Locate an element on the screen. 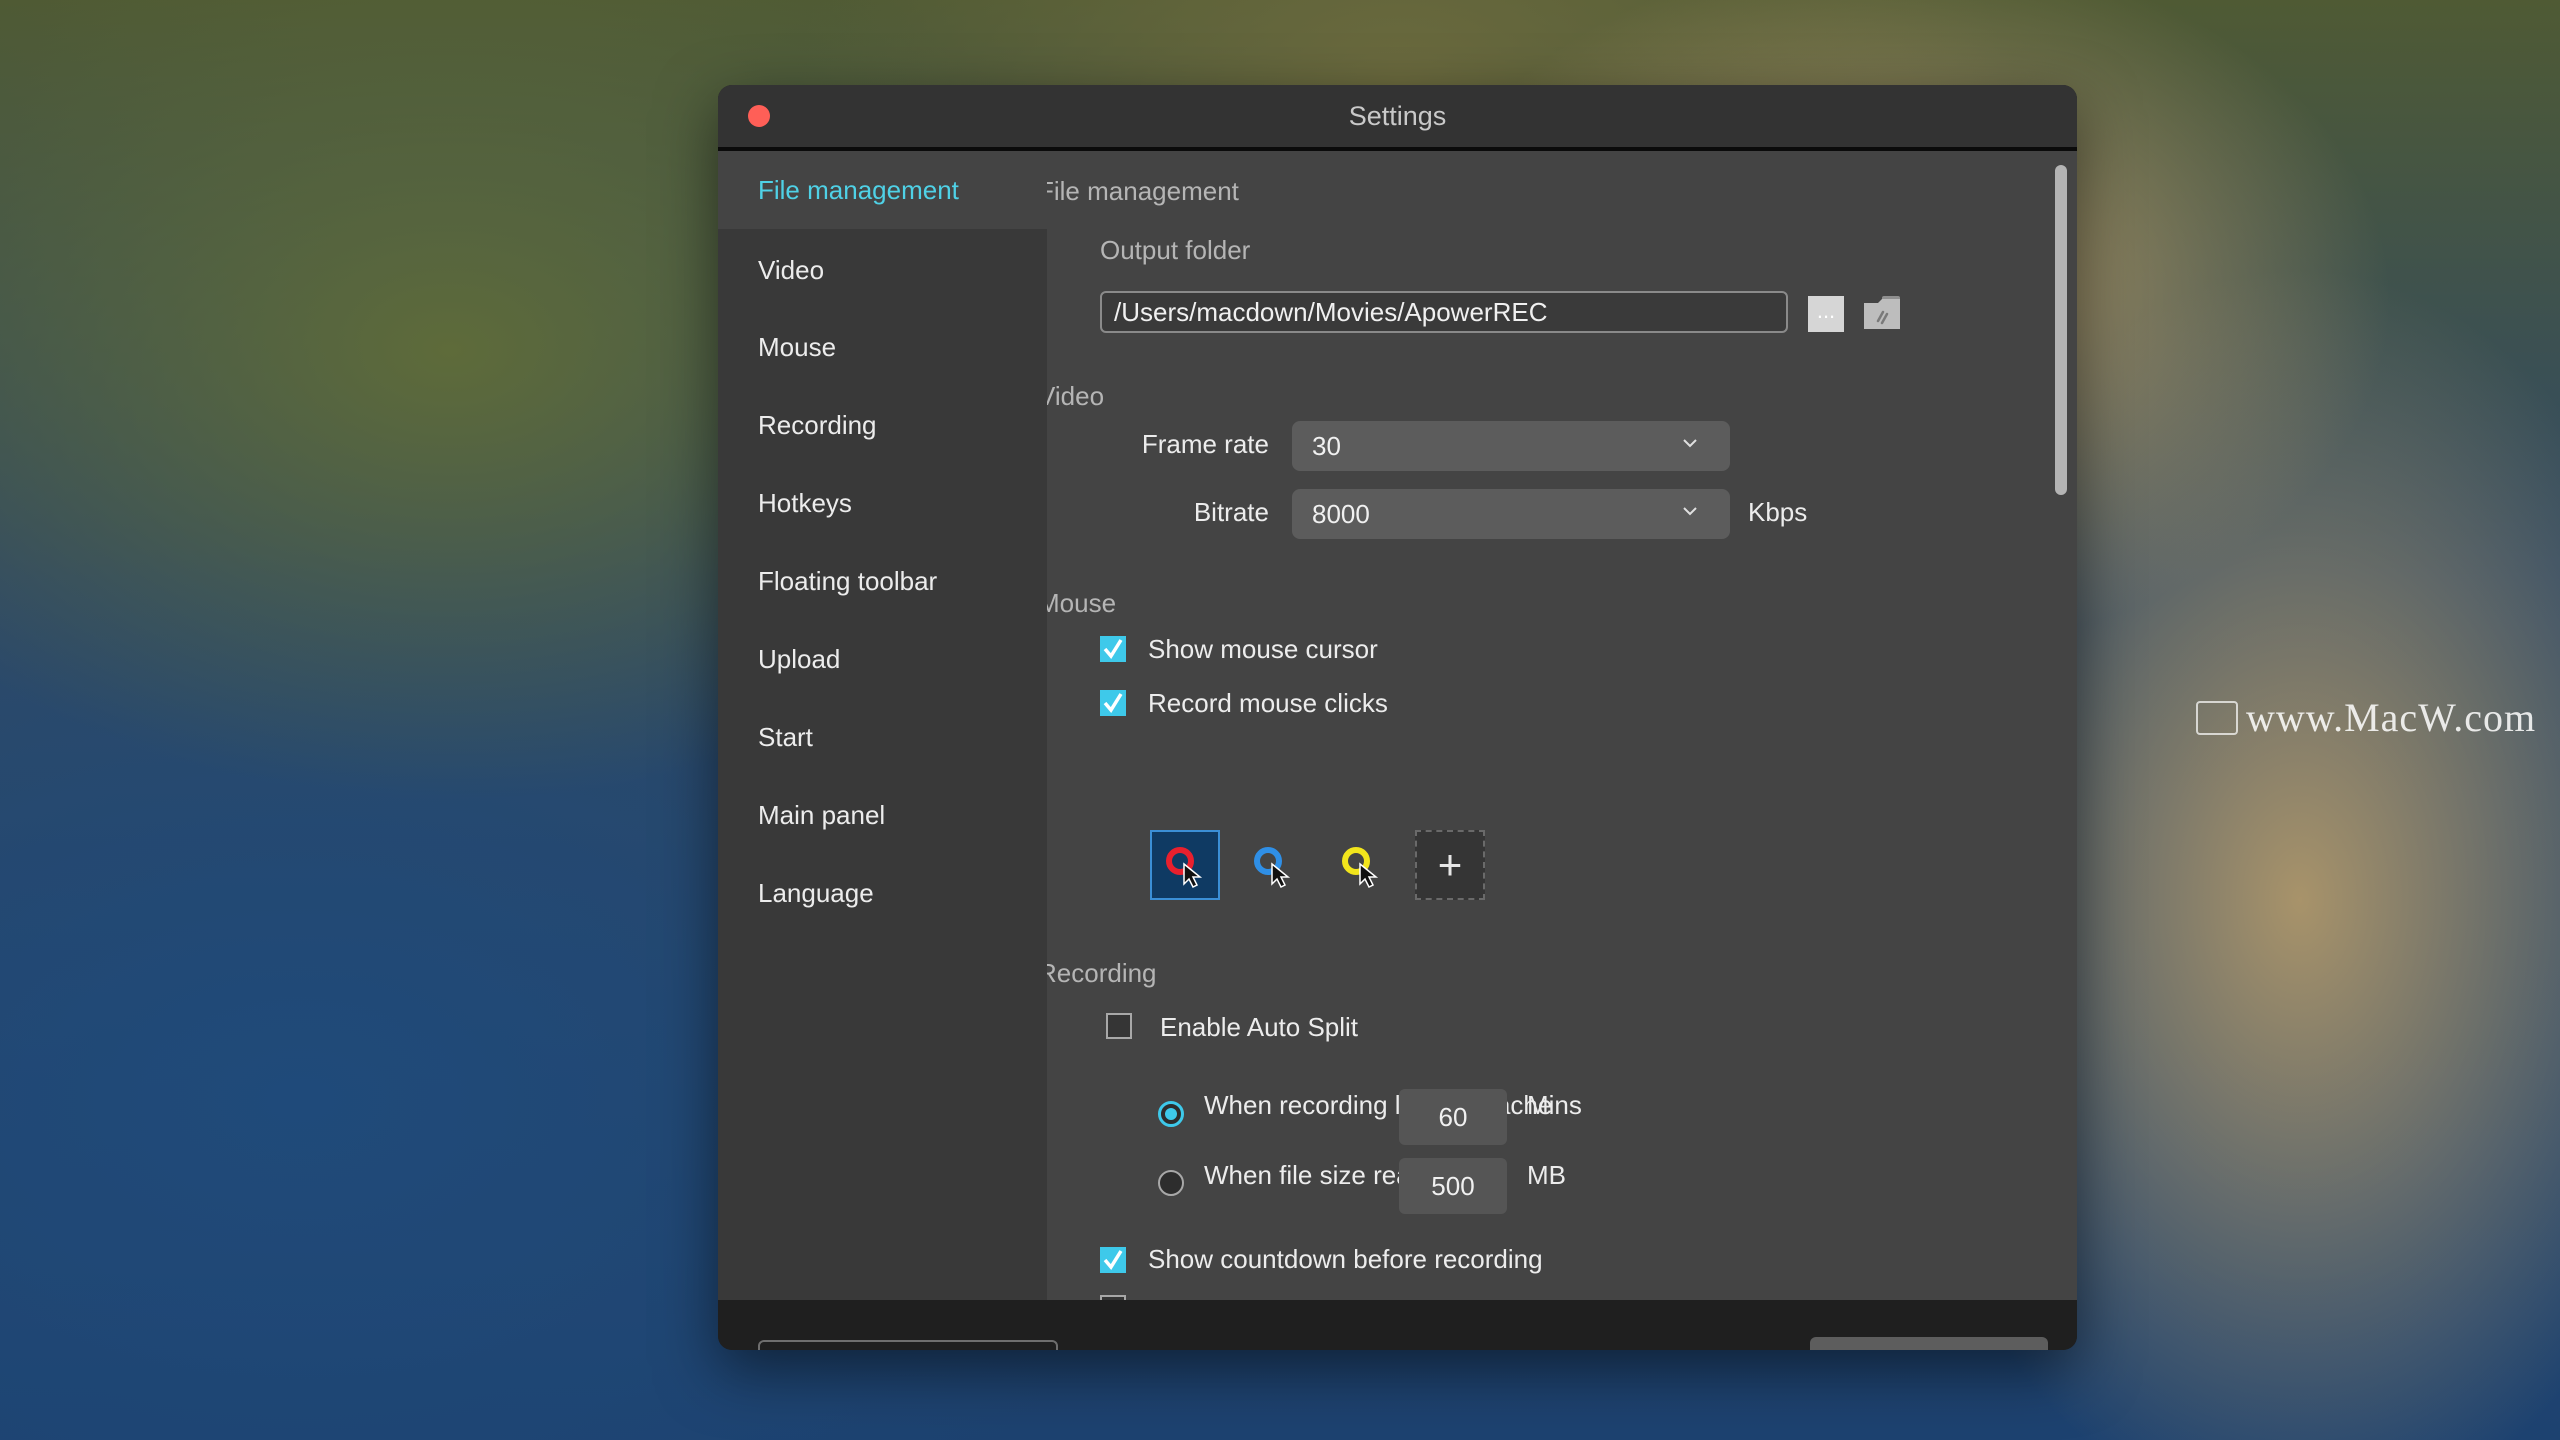  record-mouse-clicks-checkbox is located at coordinates (1113, 703).